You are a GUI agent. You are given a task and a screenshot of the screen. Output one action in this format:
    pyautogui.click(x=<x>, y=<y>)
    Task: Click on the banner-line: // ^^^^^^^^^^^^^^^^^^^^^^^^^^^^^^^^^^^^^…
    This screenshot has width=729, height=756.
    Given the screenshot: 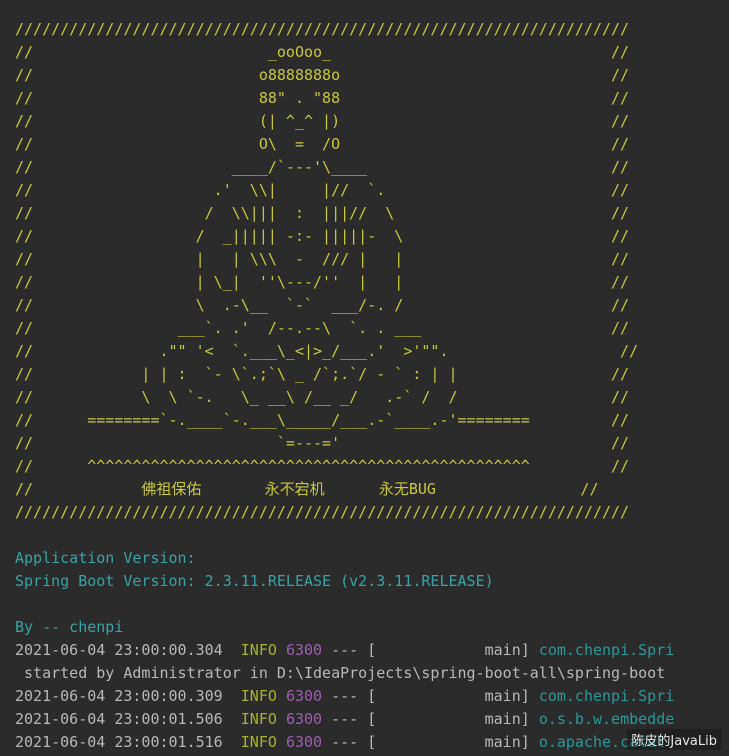 What is the action you would take?
    pyautogui.click(x=322, y=466)
    